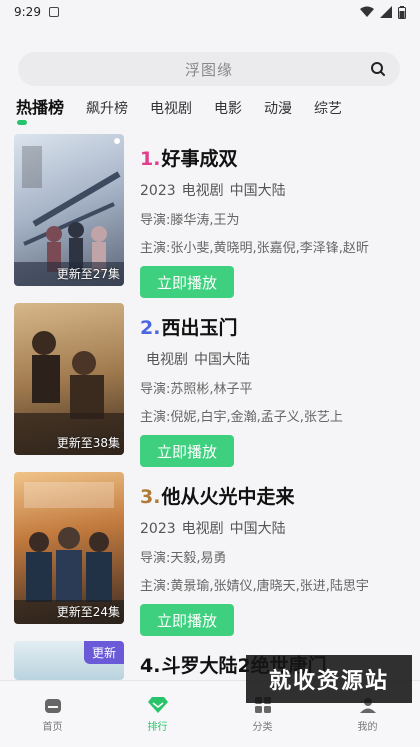  Describe the element at coordinates (199, 159) in the screenshot. I see `title-text: 好事成双` at that location.